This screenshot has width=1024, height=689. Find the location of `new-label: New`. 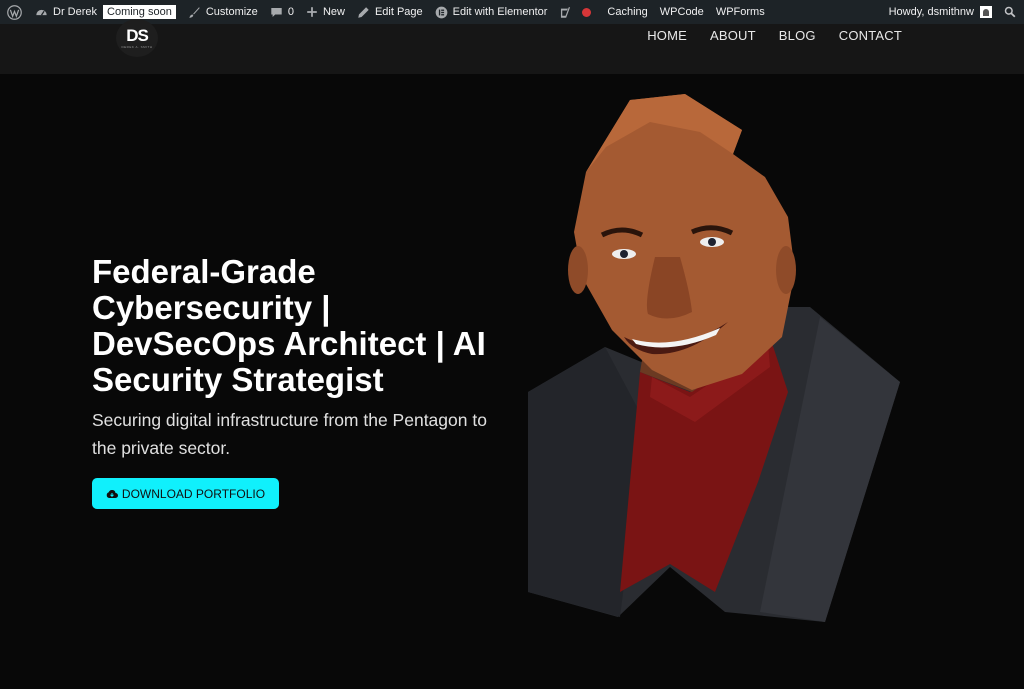

new-label: New is located at coordinates (333, 12).